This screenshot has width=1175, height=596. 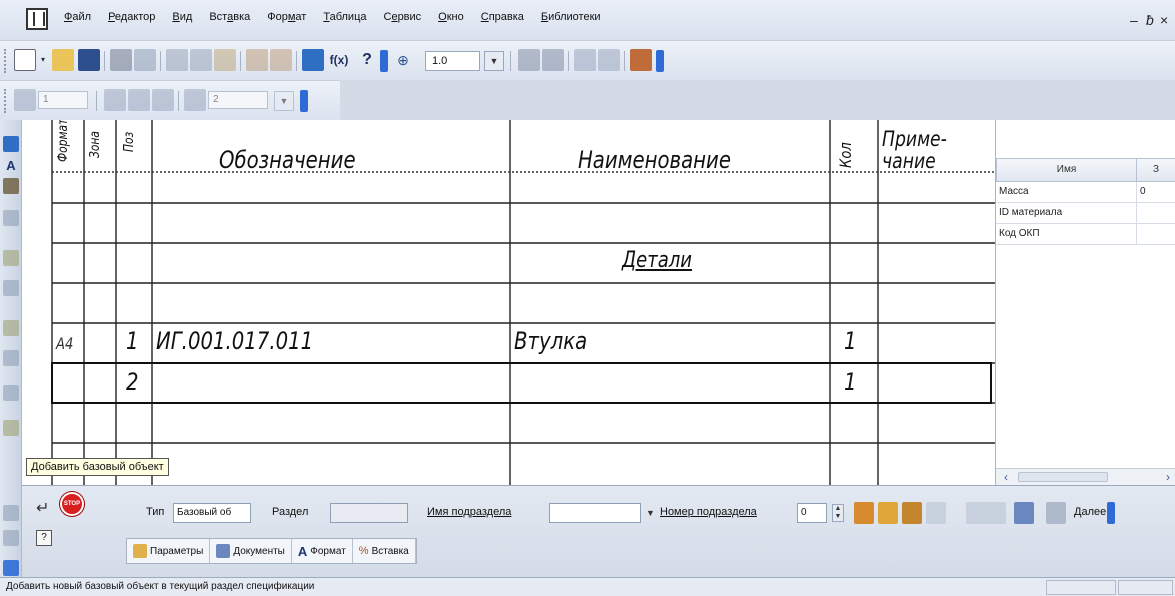 What do you see at coordinates (850, 382) in the screenshot?
I see `row2-qty: 1` at bounding box center [850, 382].